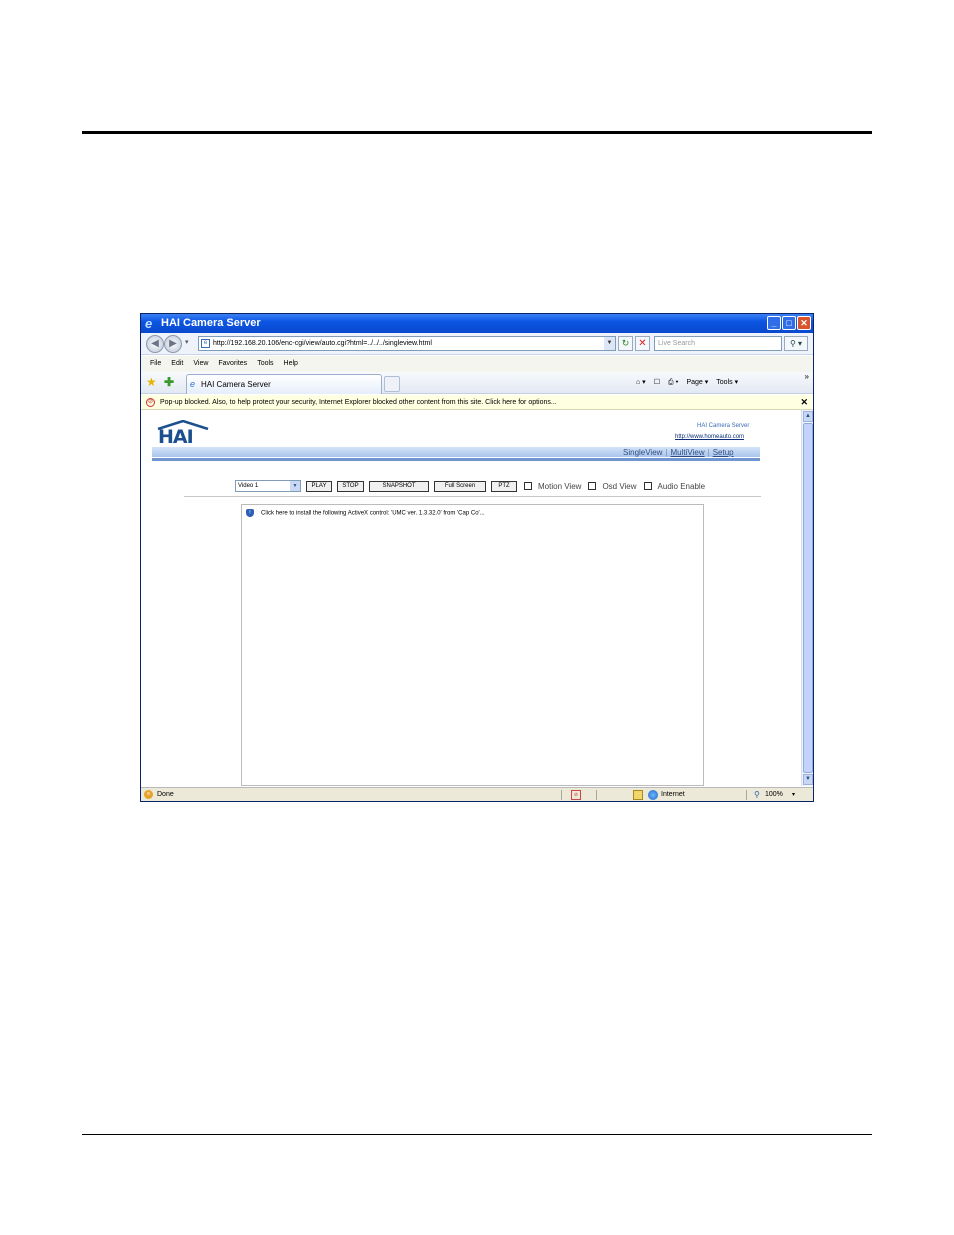  I want to click on nav-setup: Setup, so click(723, 452).